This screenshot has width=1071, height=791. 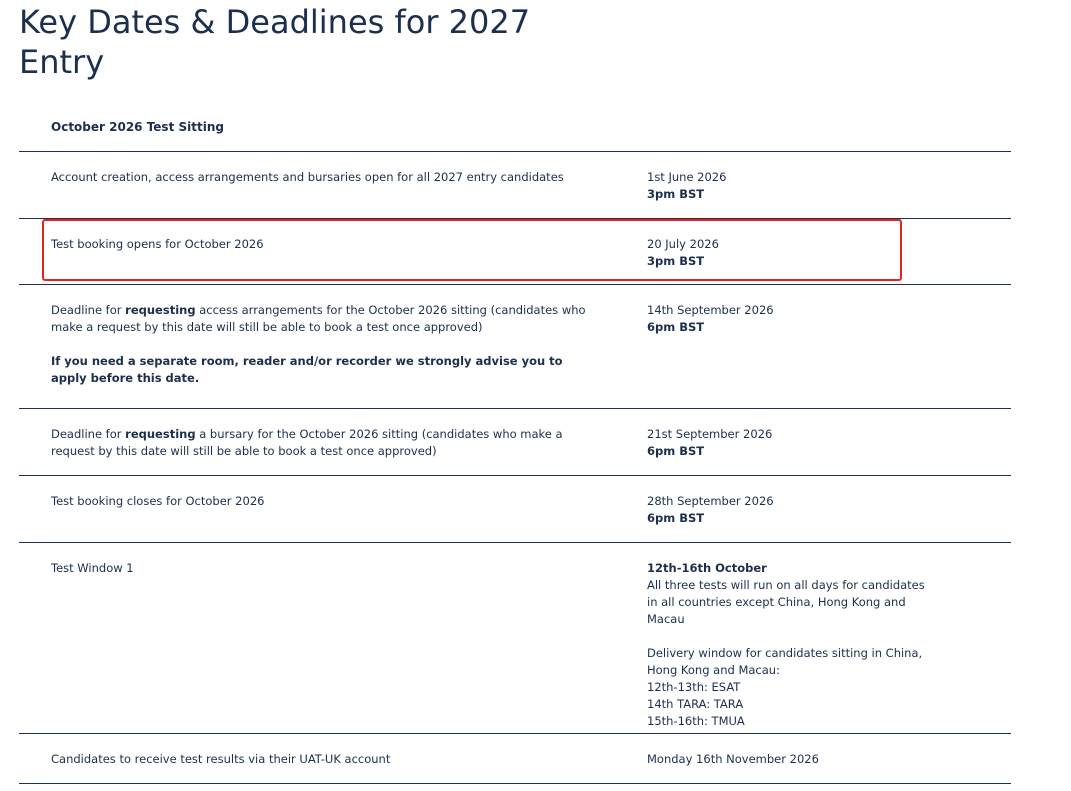 What do you see at coordinates (696, 721) in the screenshot?
I see `delivery-item: 15th-16th: TMUA` at bounding box center [696, 721].